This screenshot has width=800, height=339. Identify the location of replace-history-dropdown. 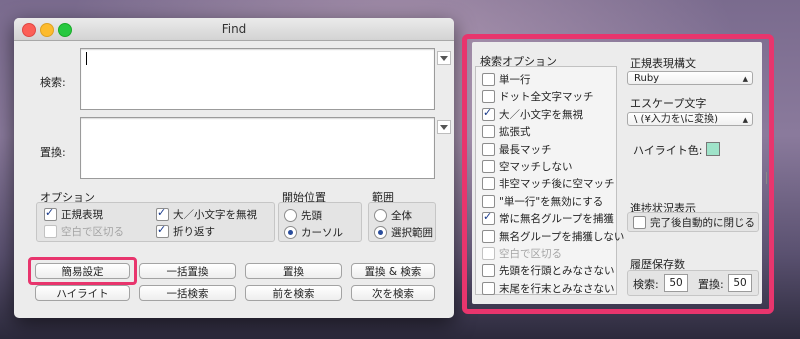
(444, 127).